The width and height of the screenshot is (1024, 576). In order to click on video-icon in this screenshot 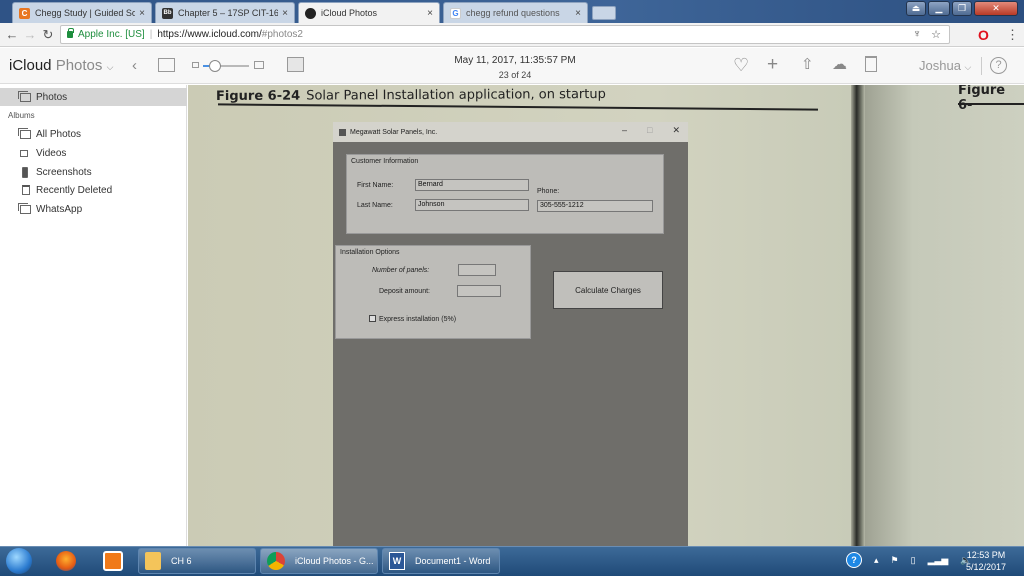, I will do `click(24, 153)`.